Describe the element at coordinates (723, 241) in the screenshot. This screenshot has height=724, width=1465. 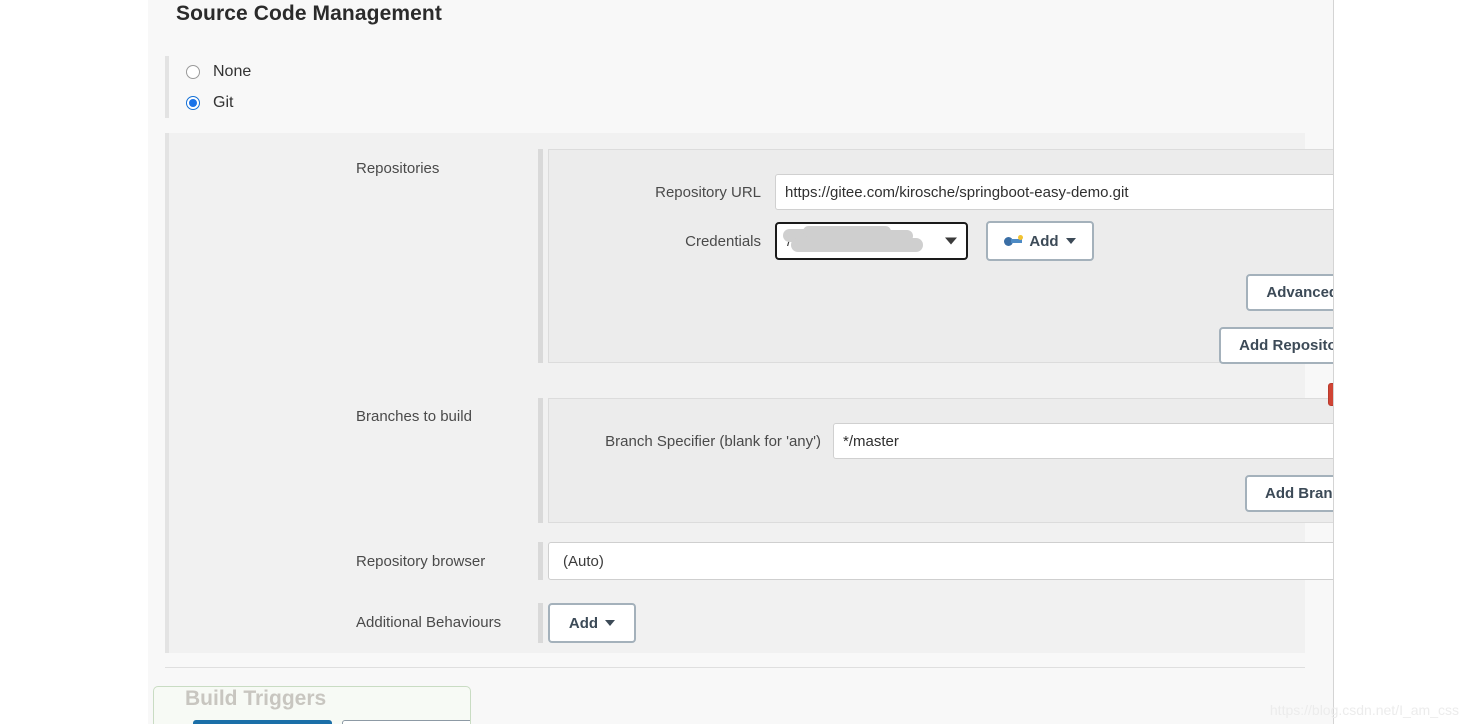
I see `credentials-label: Credentials` at that location.